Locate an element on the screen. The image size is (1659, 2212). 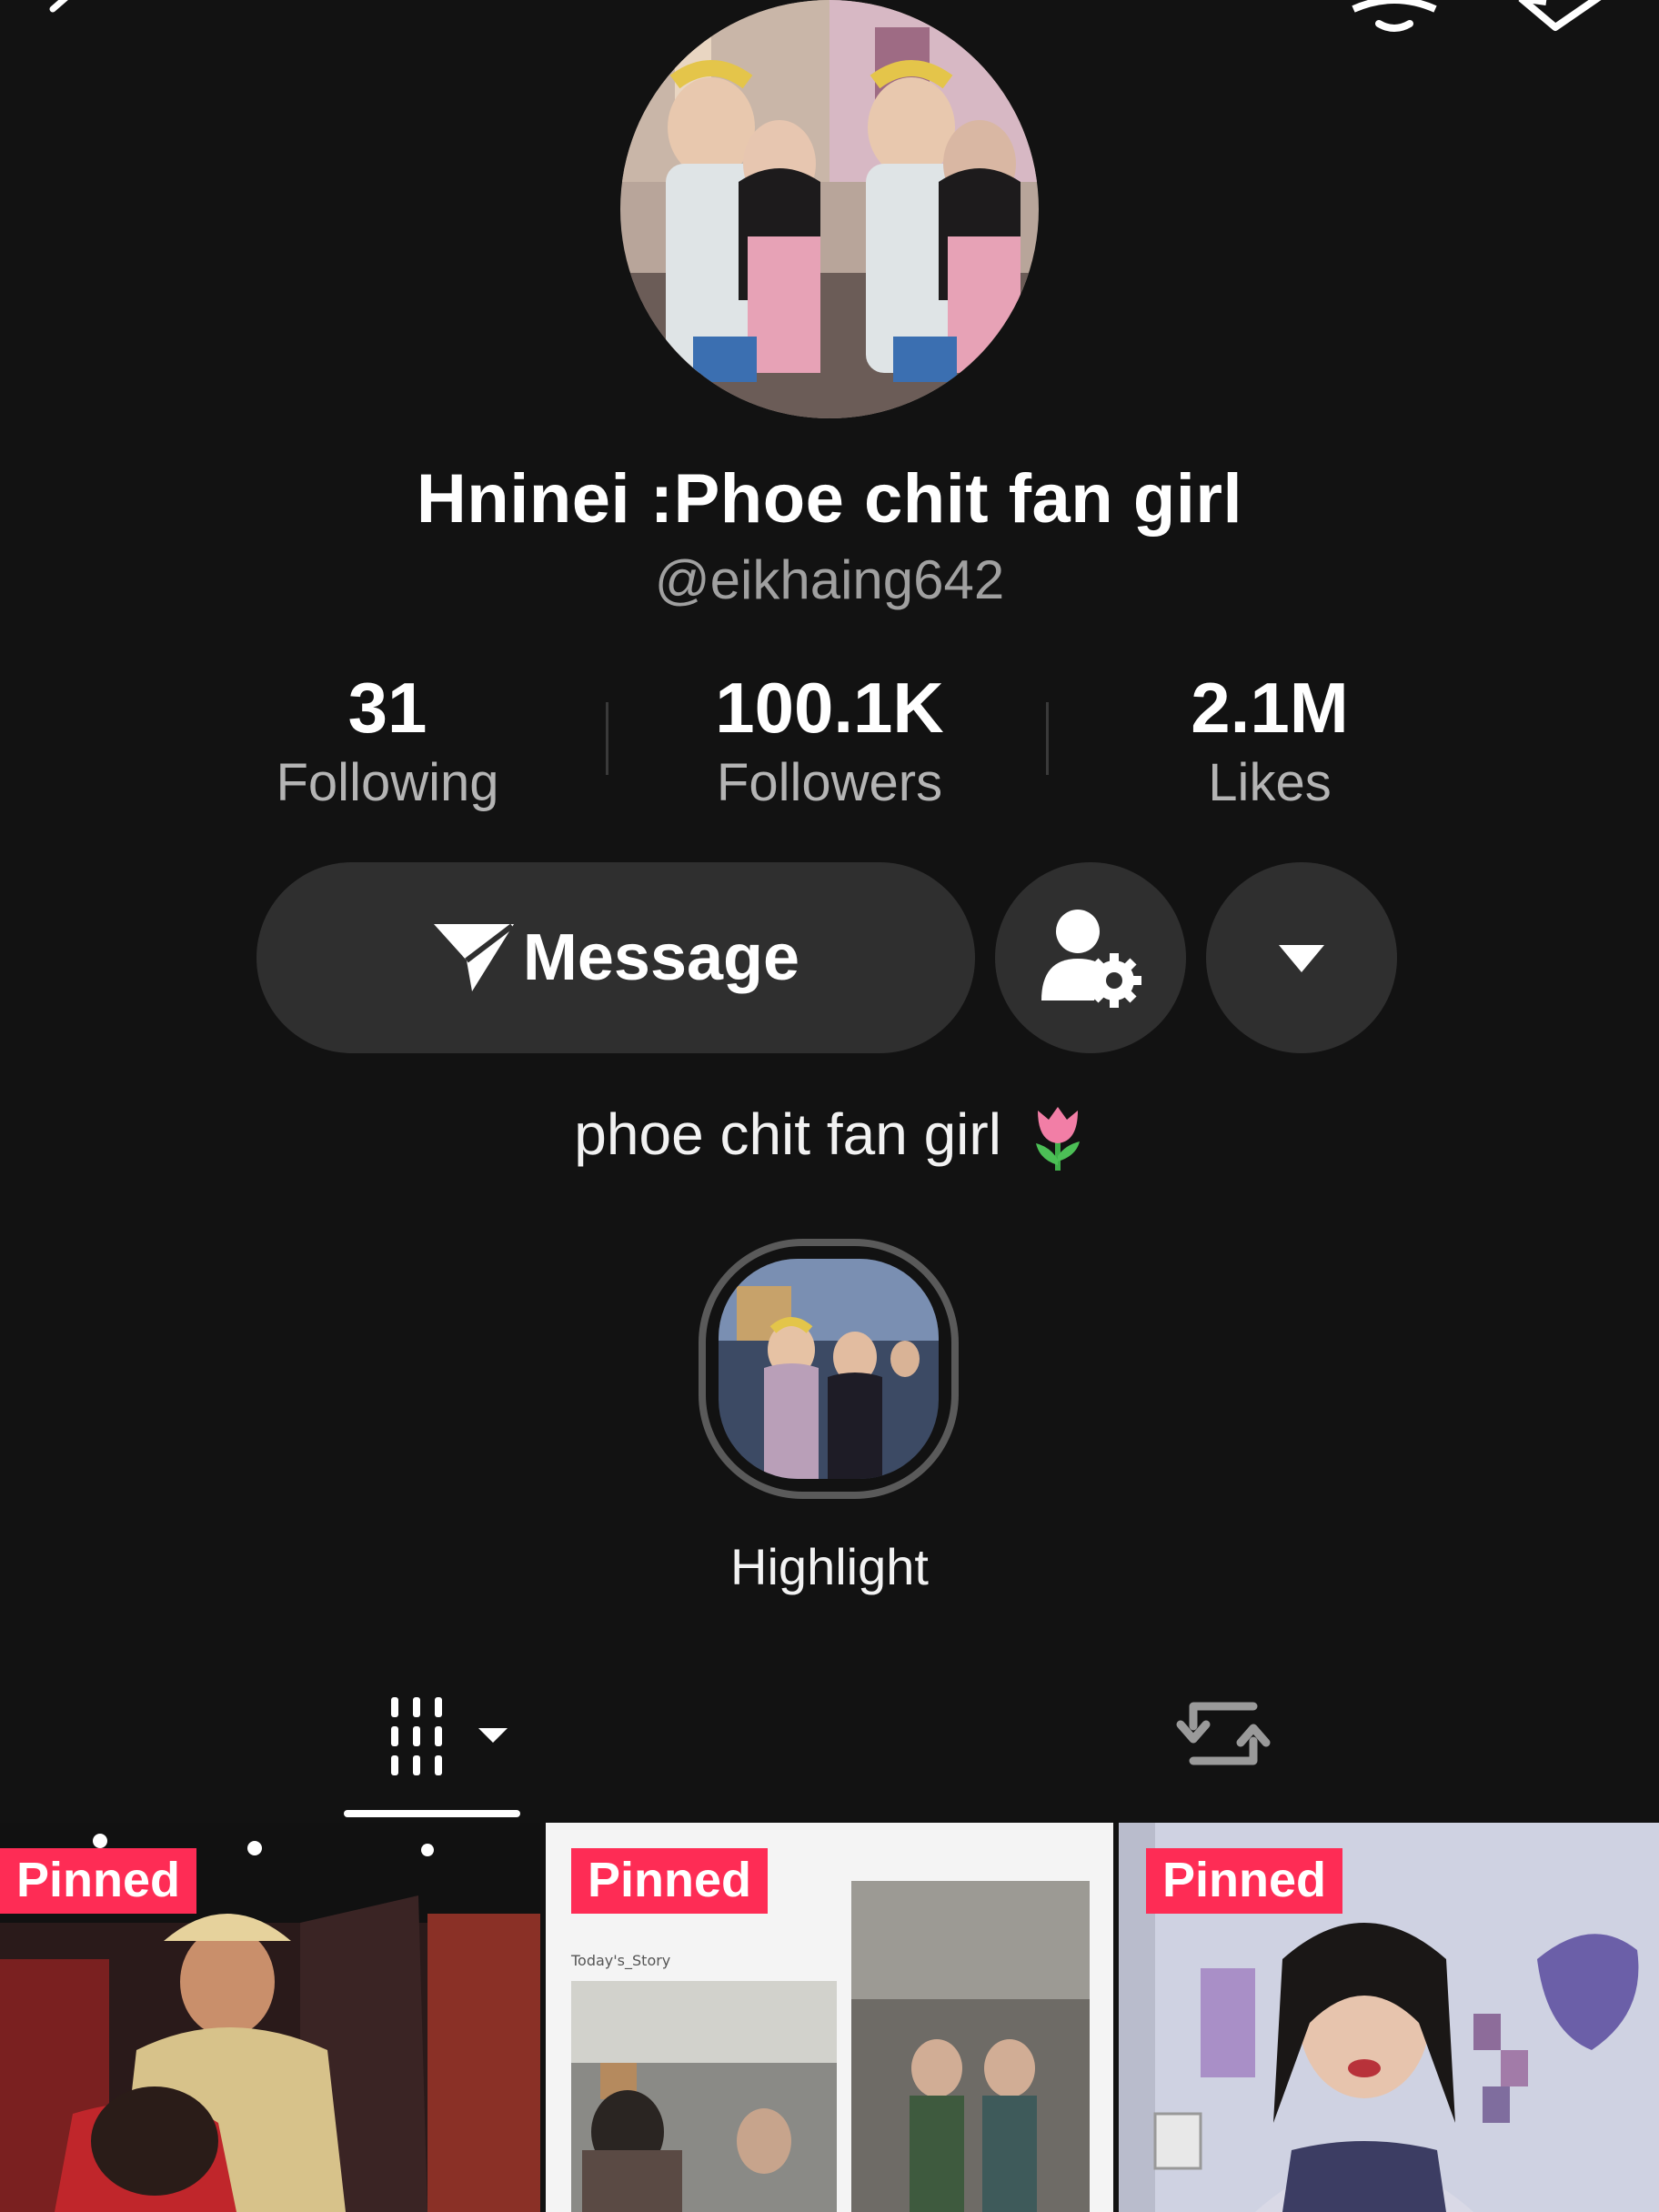
bell-icon is located at coordinates (1394, 22).